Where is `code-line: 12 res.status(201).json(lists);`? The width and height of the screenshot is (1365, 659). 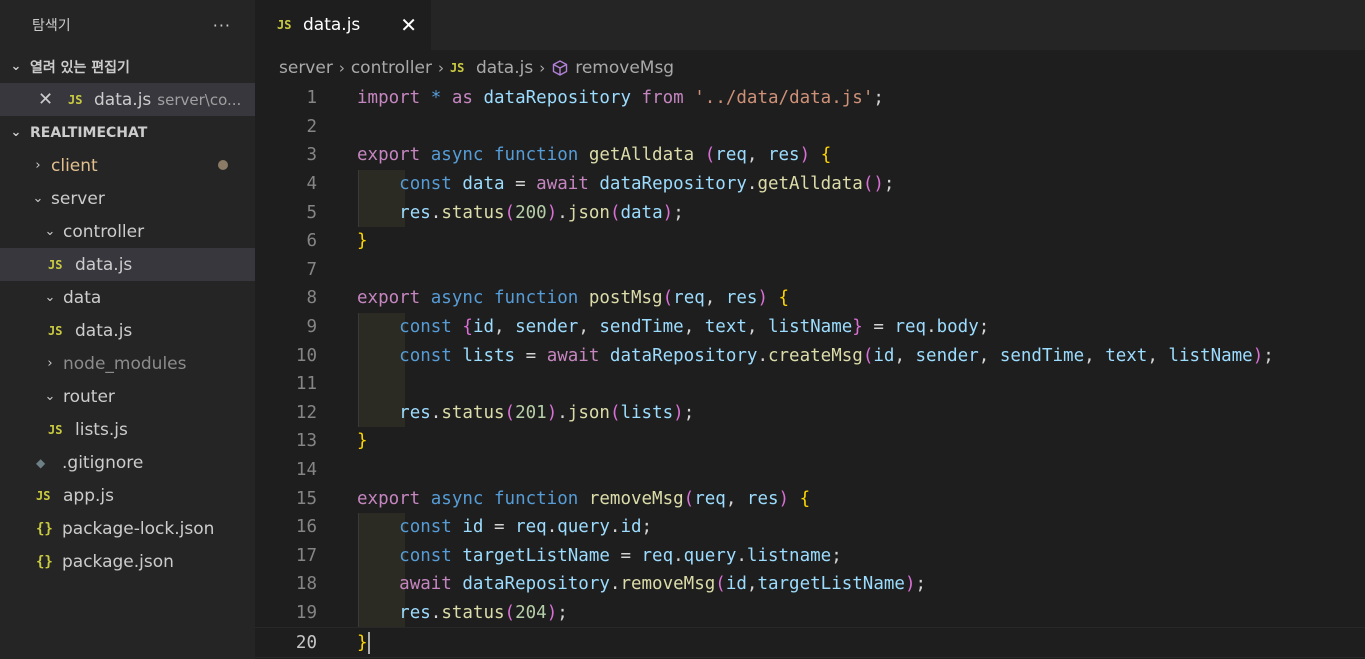 code-line: 12 res.status(201).json(lists); is located at coordinates (810, 413).